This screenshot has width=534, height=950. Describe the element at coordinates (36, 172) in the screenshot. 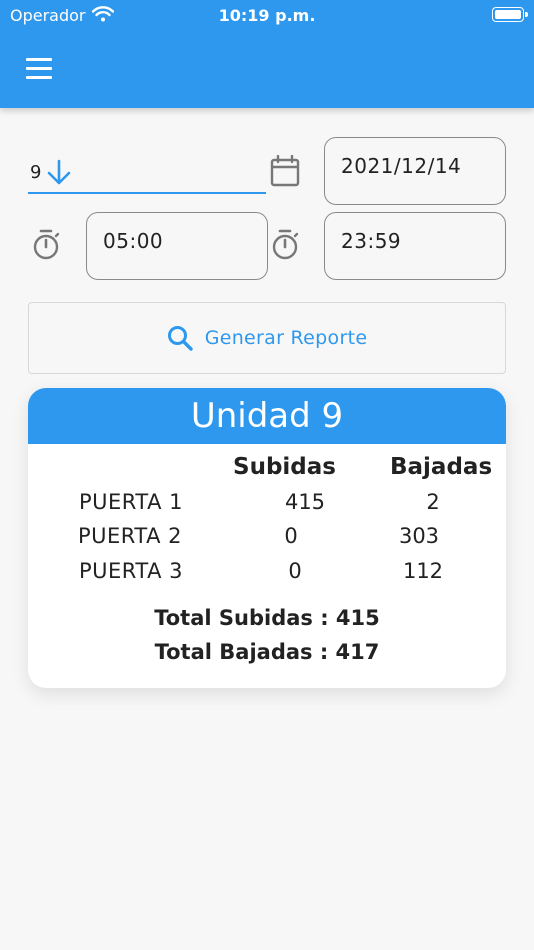

I see `unit-value: 9` at that location.